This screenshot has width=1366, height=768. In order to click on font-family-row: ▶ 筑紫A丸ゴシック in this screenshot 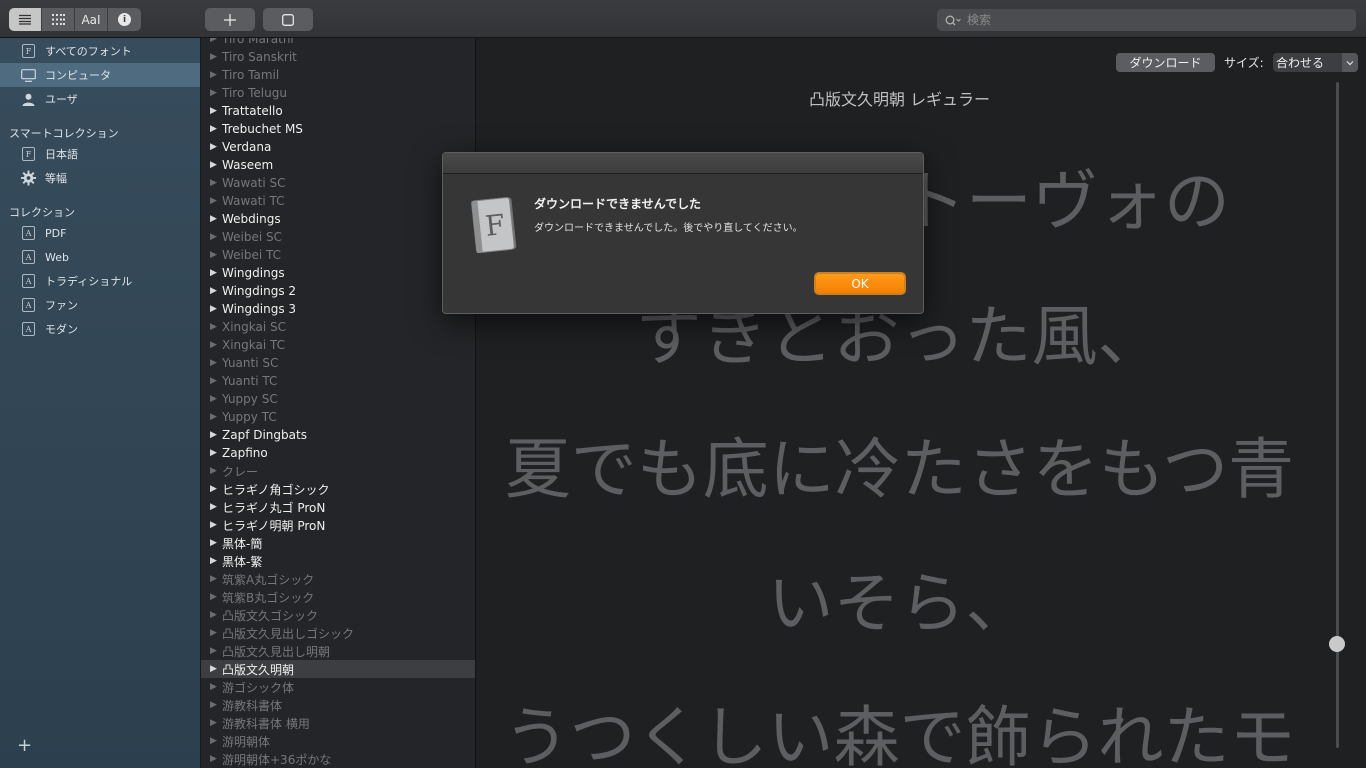, I will do `click(338, 579)`.